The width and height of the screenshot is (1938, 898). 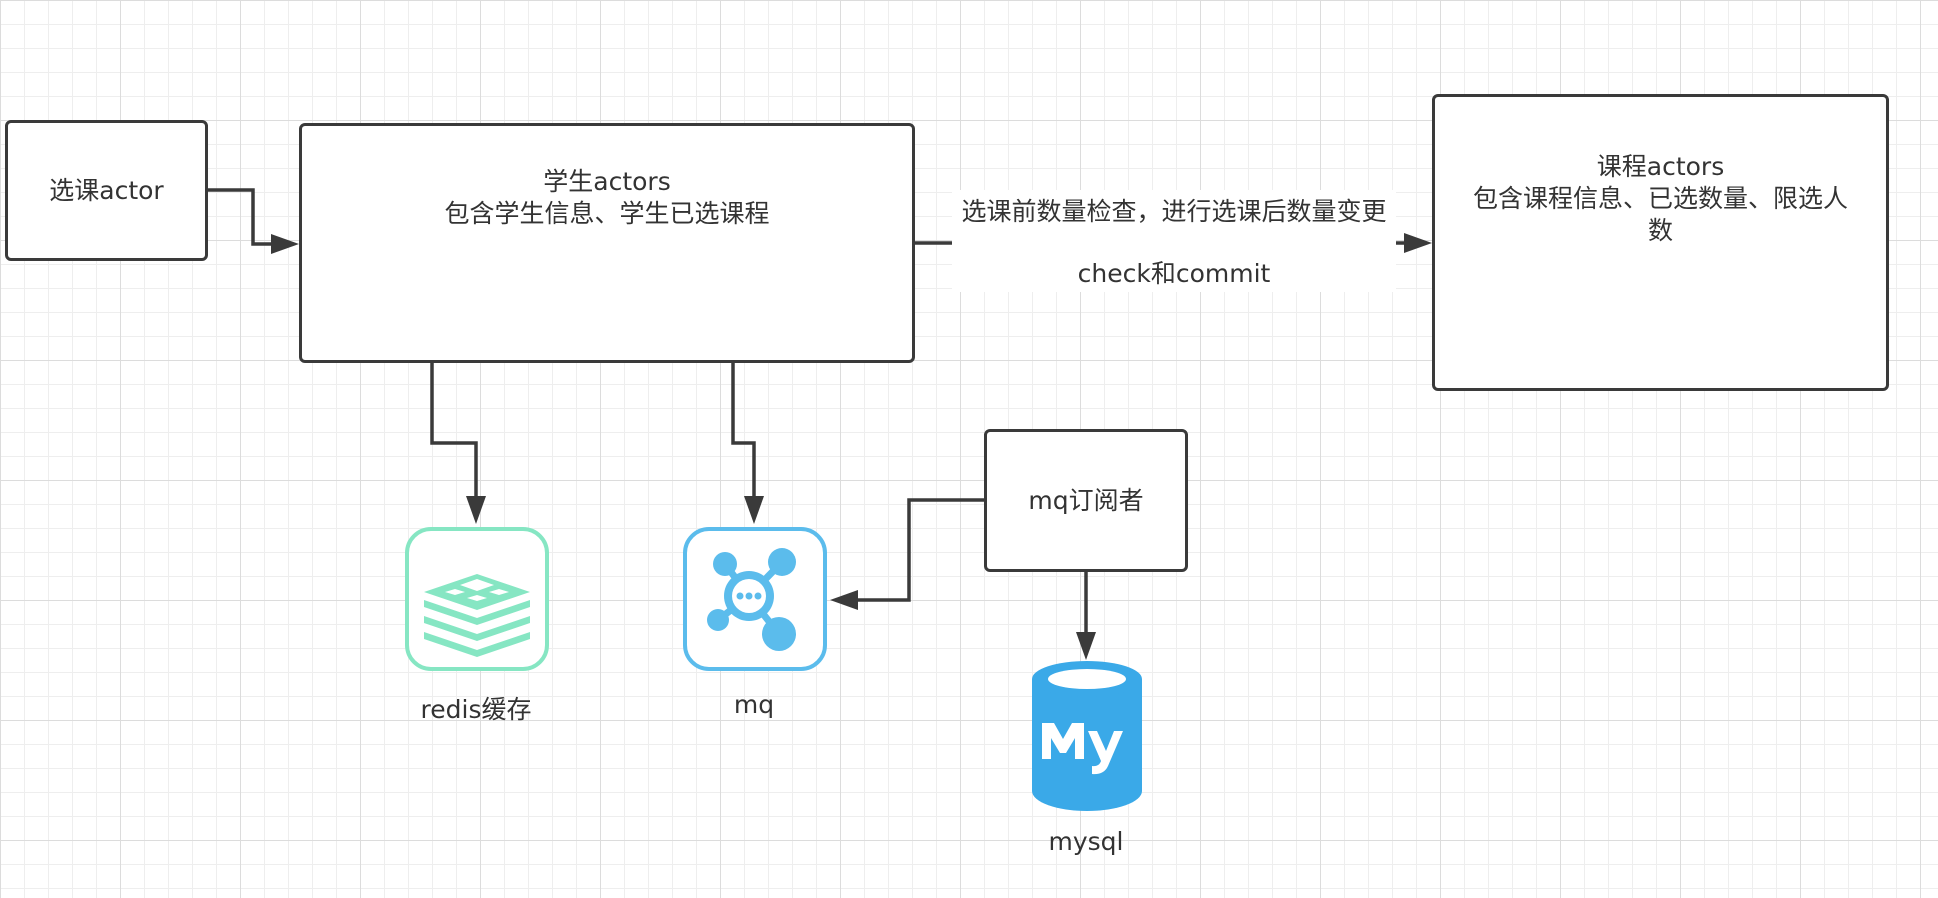 I want to click on connector-student-to-redis, so click(x=454, y=429).